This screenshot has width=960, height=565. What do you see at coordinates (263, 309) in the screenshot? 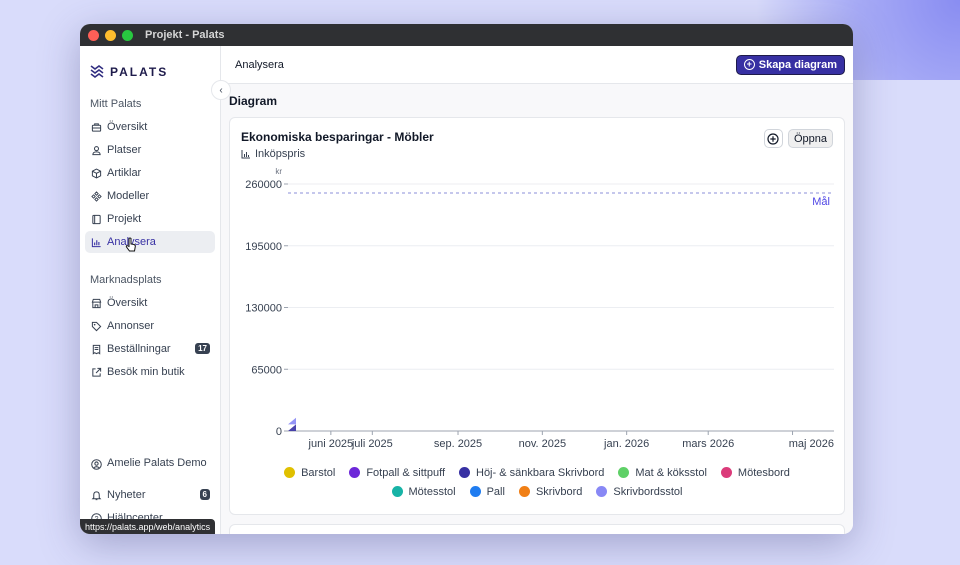
I see `y-tick-label: 130000` at bounding box center [263, 309].